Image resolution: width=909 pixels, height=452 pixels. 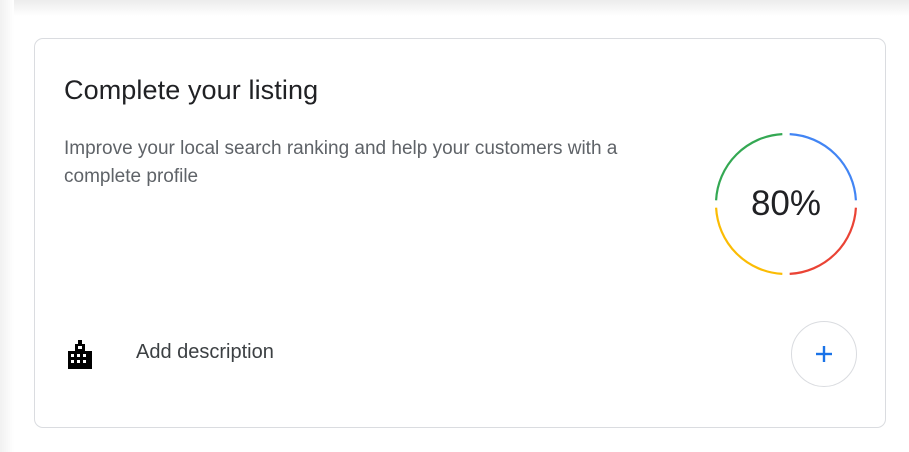 I want to click on plus-icon, so click(x=824, y=354).